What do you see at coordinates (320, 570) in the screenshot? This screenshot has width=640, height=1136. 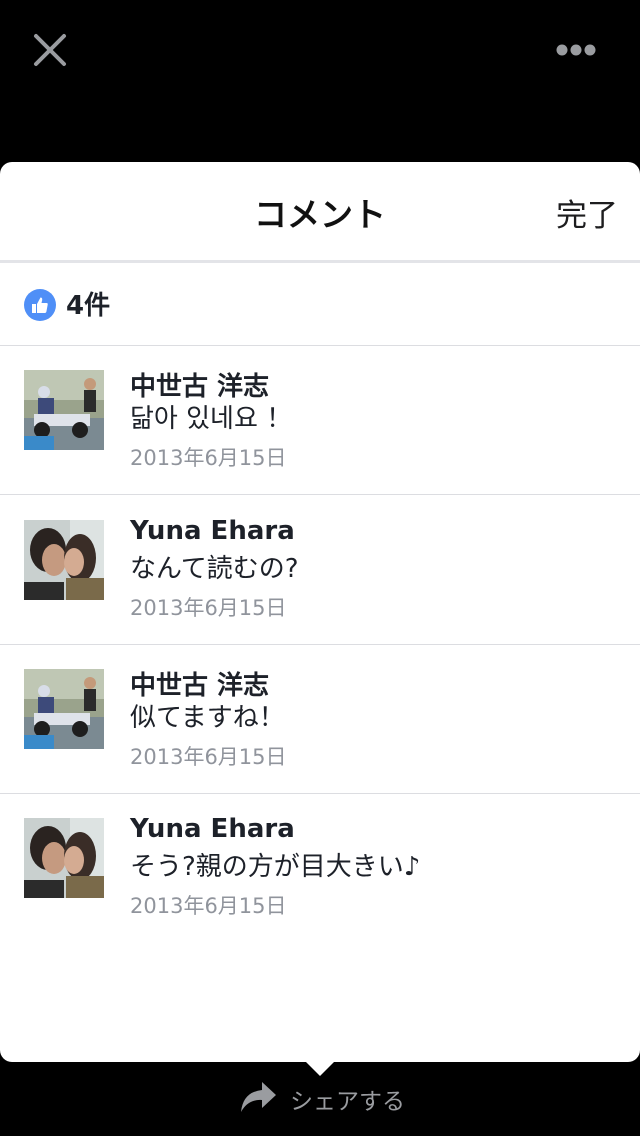 I see `comment-item: Yuna Ehara なんて読むの? 2013年6月15日` at bounding box center [320, 570].